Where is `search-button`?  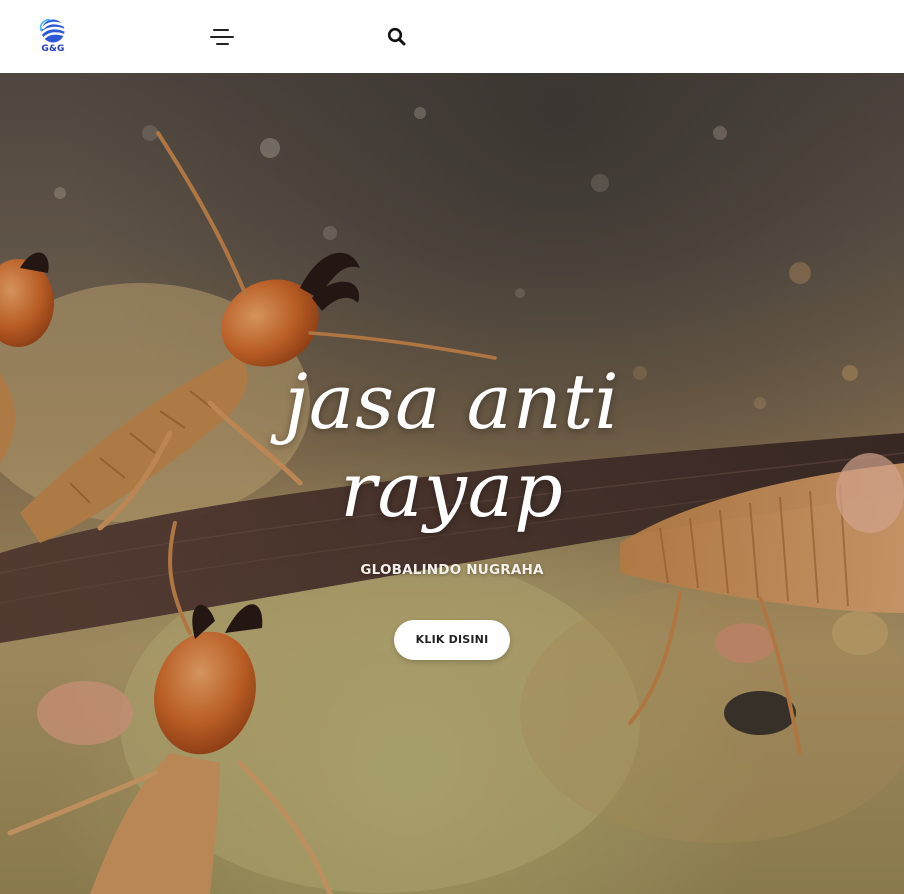 search-button is located at coordinates (397, 37).